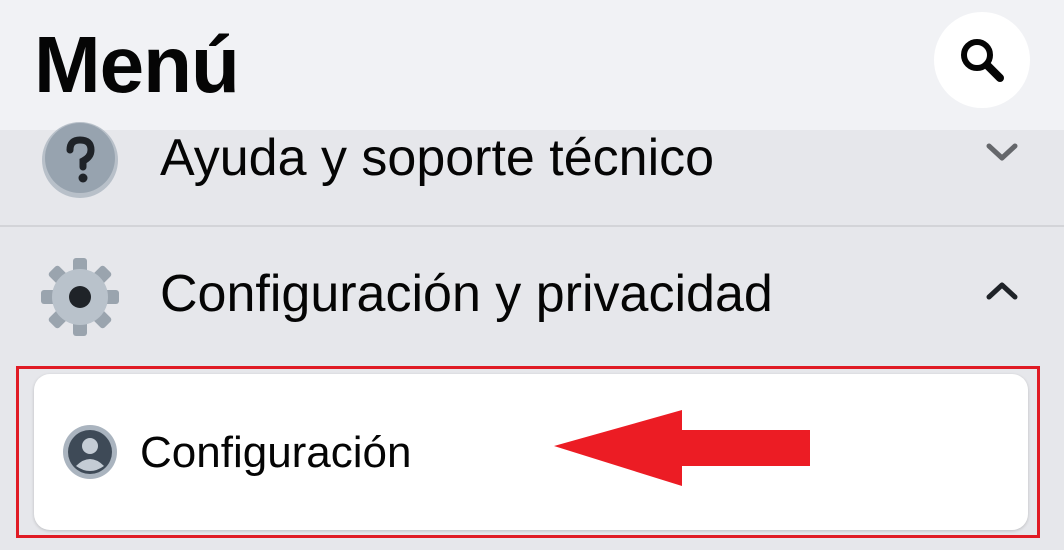 This screenshot has width=1064, height=550. I want to click on menu-item-help-label: Ayuda y soporte técnico, so click(437, 158).